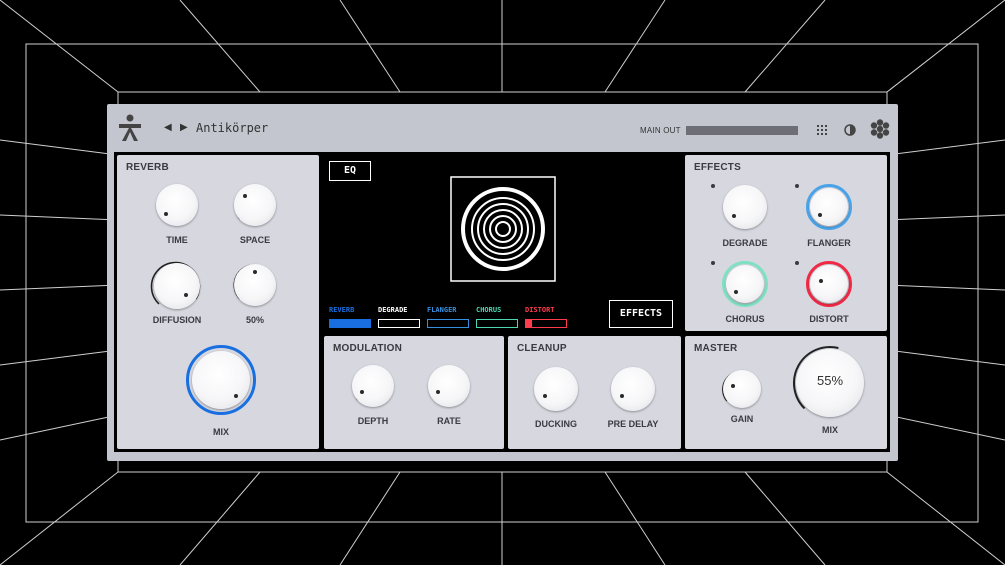 The height and width of the screenshot is (565, 1005). I want to click on chain-label-chorus: CHORUS, so click(488, 310).